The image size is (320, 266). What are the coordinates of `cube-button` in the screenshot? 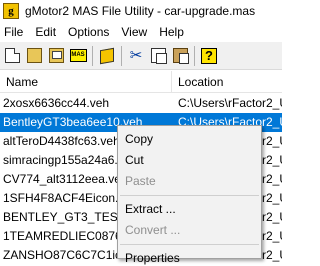 It's located at (107, 56).